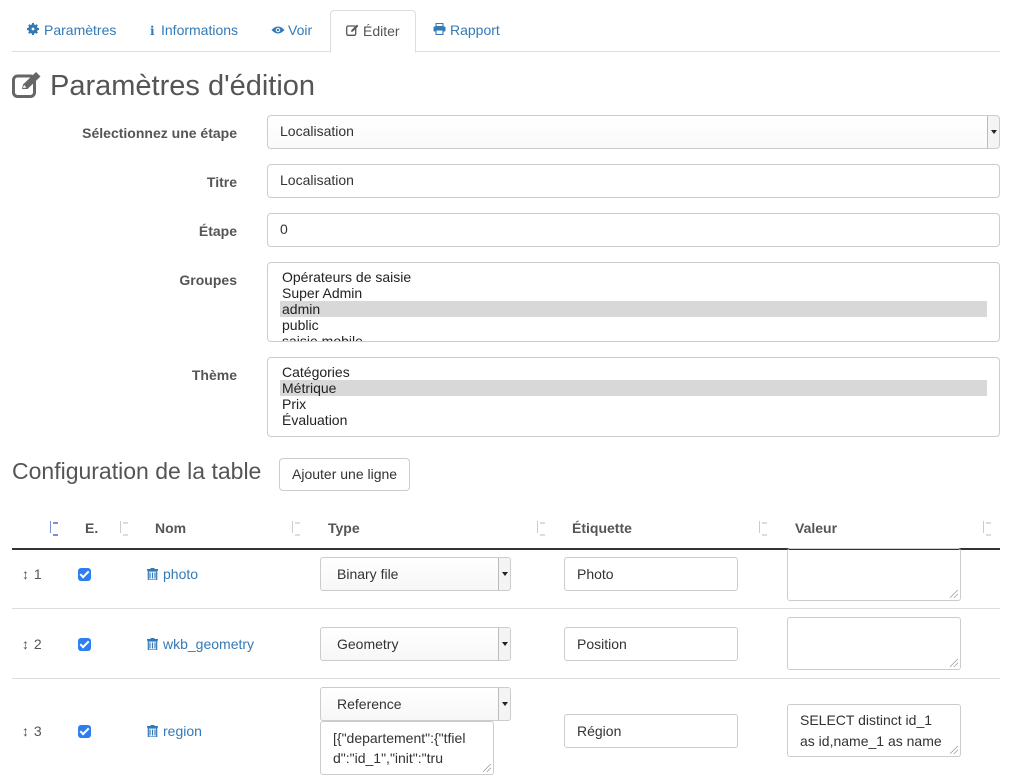 The height and width of the screenshot is (781, 1009). What do you see at coordinates (651, 644) in the screenshot?
I see `row-label-input: Position` at bounding box center [651, 644].